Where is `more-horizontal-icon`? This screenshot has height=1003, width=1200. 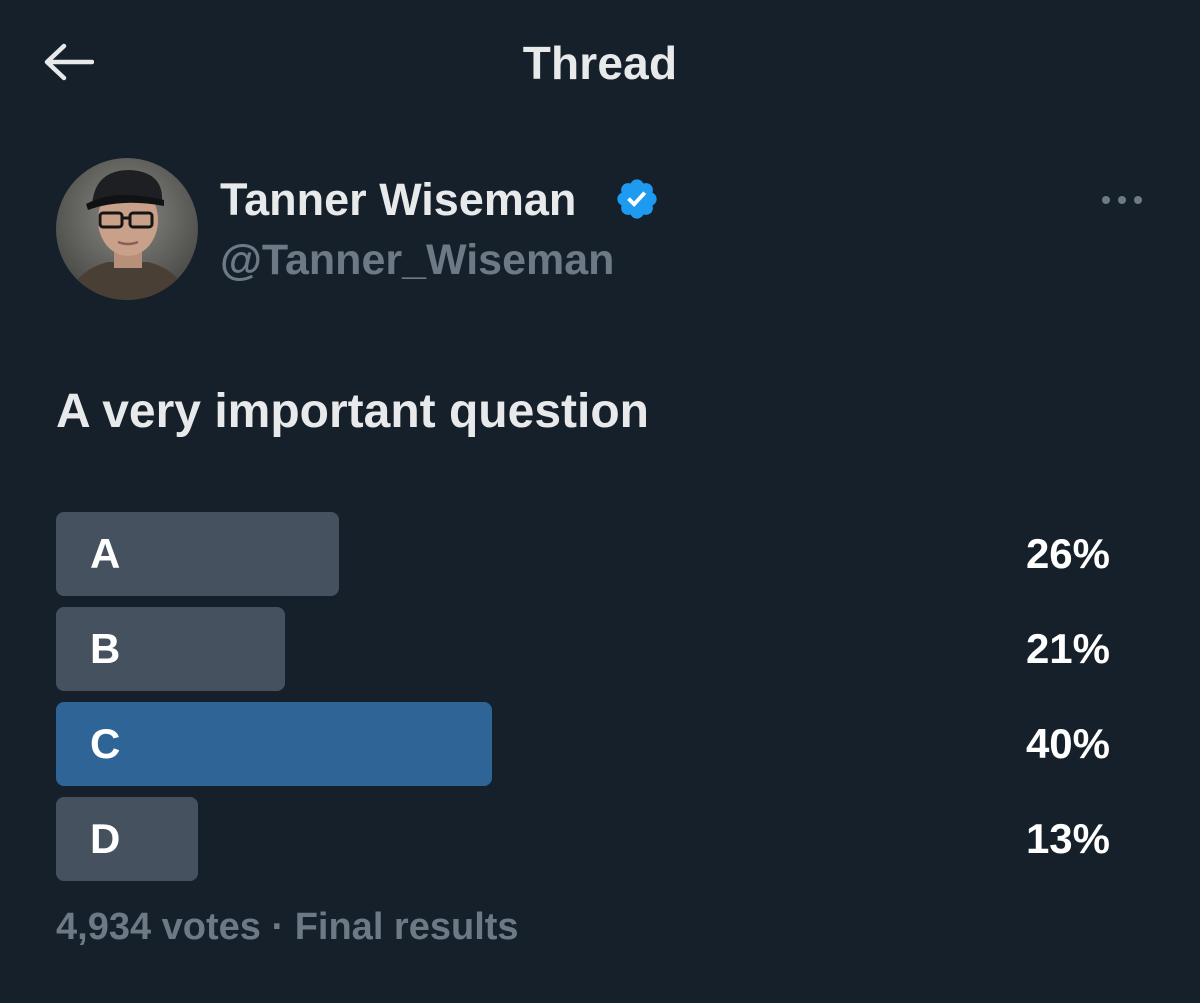
more-horizontal-icon is located at coordinates (1122, 200).